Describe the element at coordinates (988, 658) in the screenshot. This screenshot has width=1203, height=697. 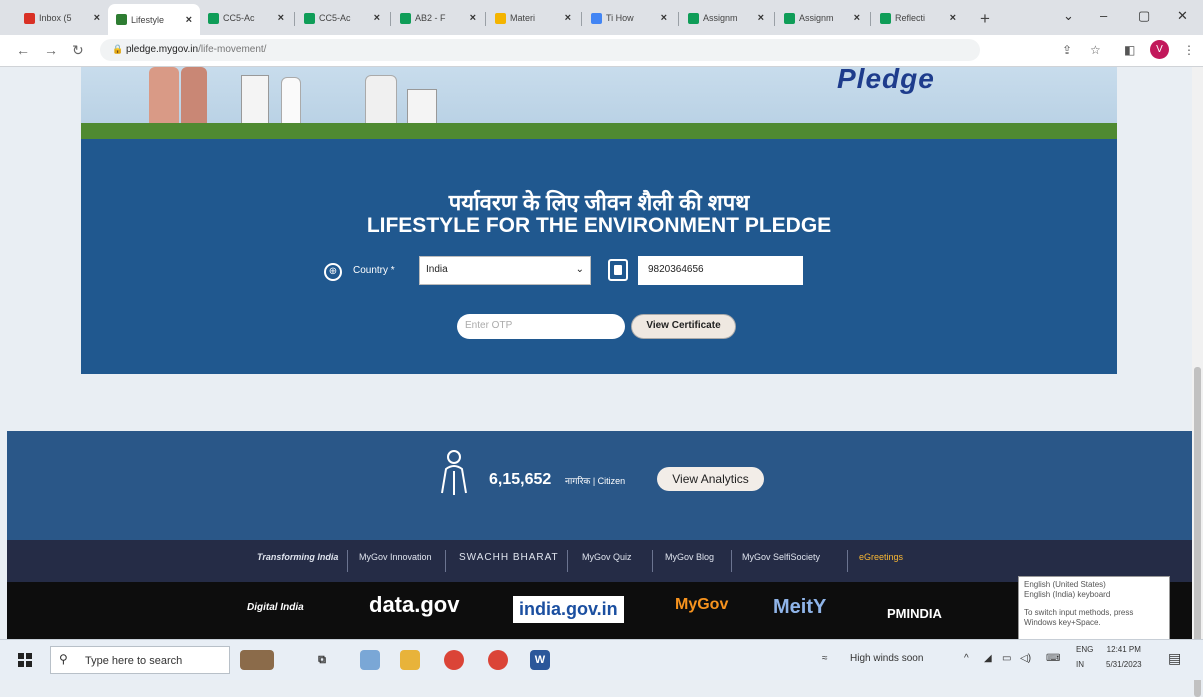
I see `network-icon: ◢` at that location.